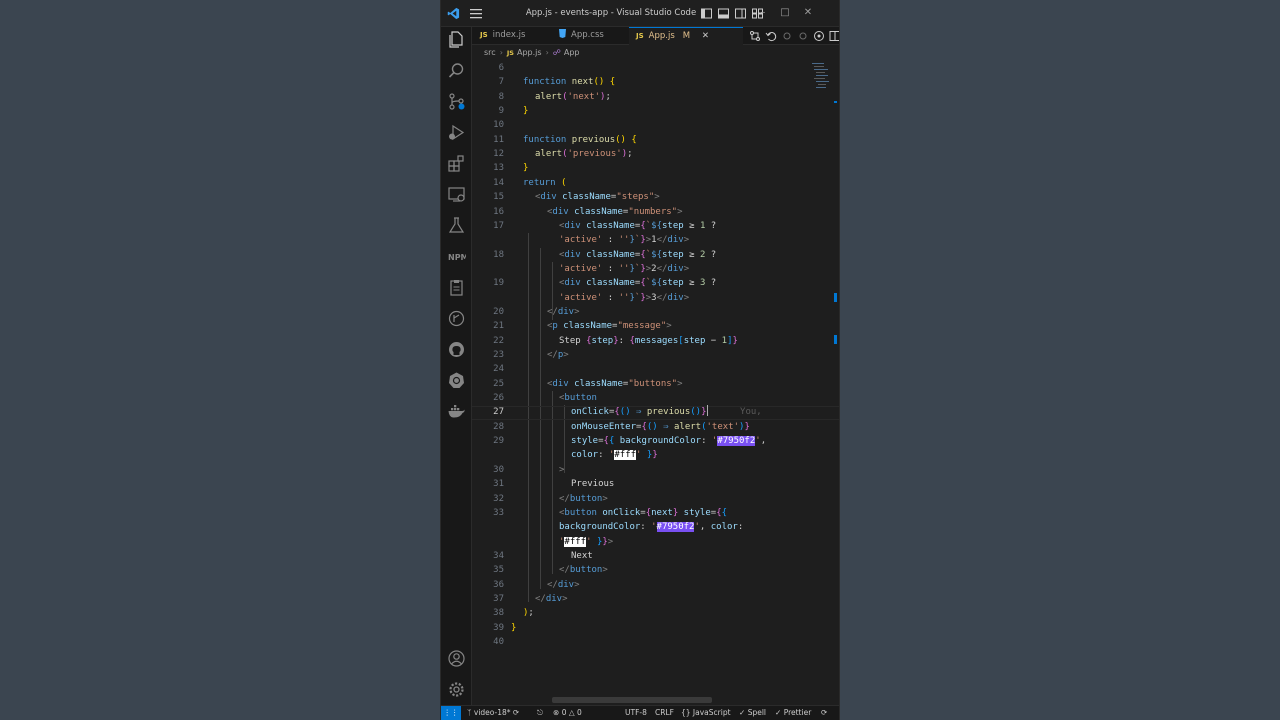  I want to click on encoding-status: UTF-8, so click(636, 713).